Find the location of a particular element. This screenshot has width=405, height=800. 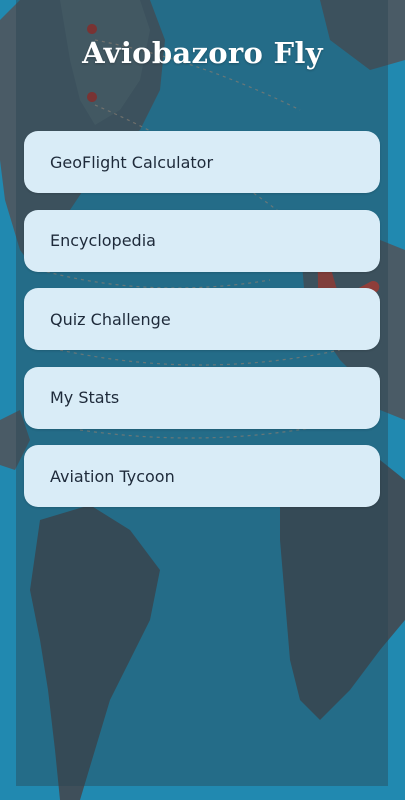

menu-item-label: My Stats is located at coordinates (85, 397).